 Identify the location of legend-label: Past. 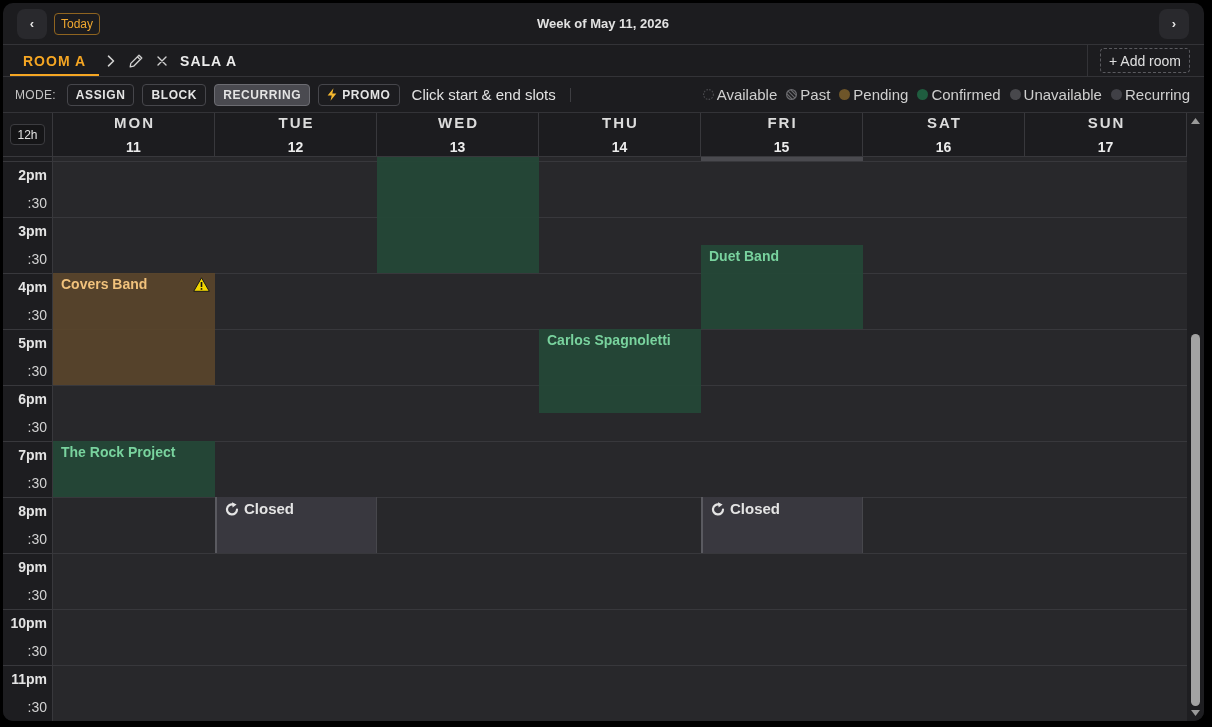
(815, 94).